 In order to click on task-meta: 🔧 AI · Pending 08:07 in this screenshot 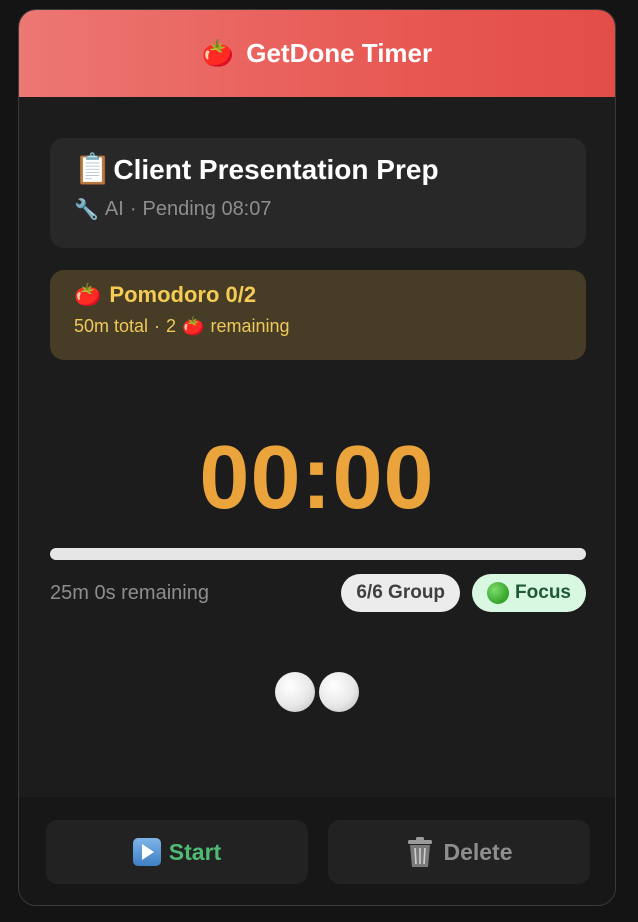, I will do `click(318, 209)`.